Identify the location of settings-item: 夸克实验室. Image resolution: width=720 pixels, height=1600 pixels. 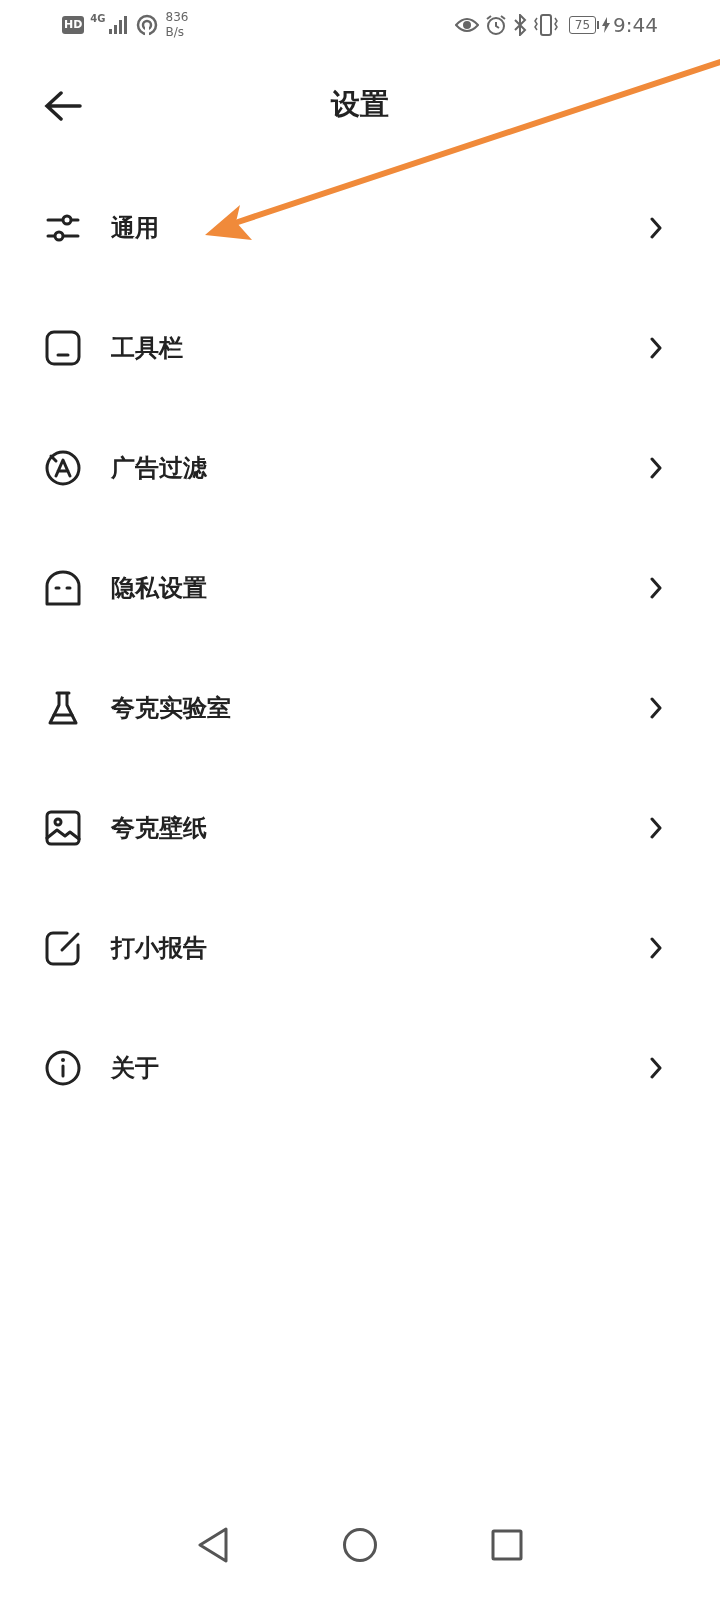
(360, 708).